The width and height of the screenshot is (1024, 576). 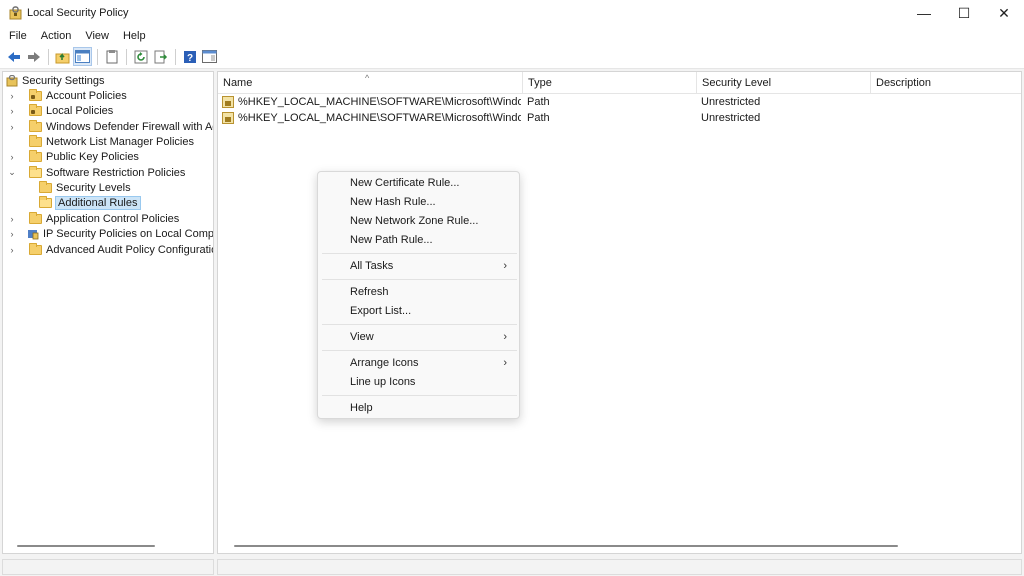 I want to click on security-settings-icon, so click(x=12, y=80).